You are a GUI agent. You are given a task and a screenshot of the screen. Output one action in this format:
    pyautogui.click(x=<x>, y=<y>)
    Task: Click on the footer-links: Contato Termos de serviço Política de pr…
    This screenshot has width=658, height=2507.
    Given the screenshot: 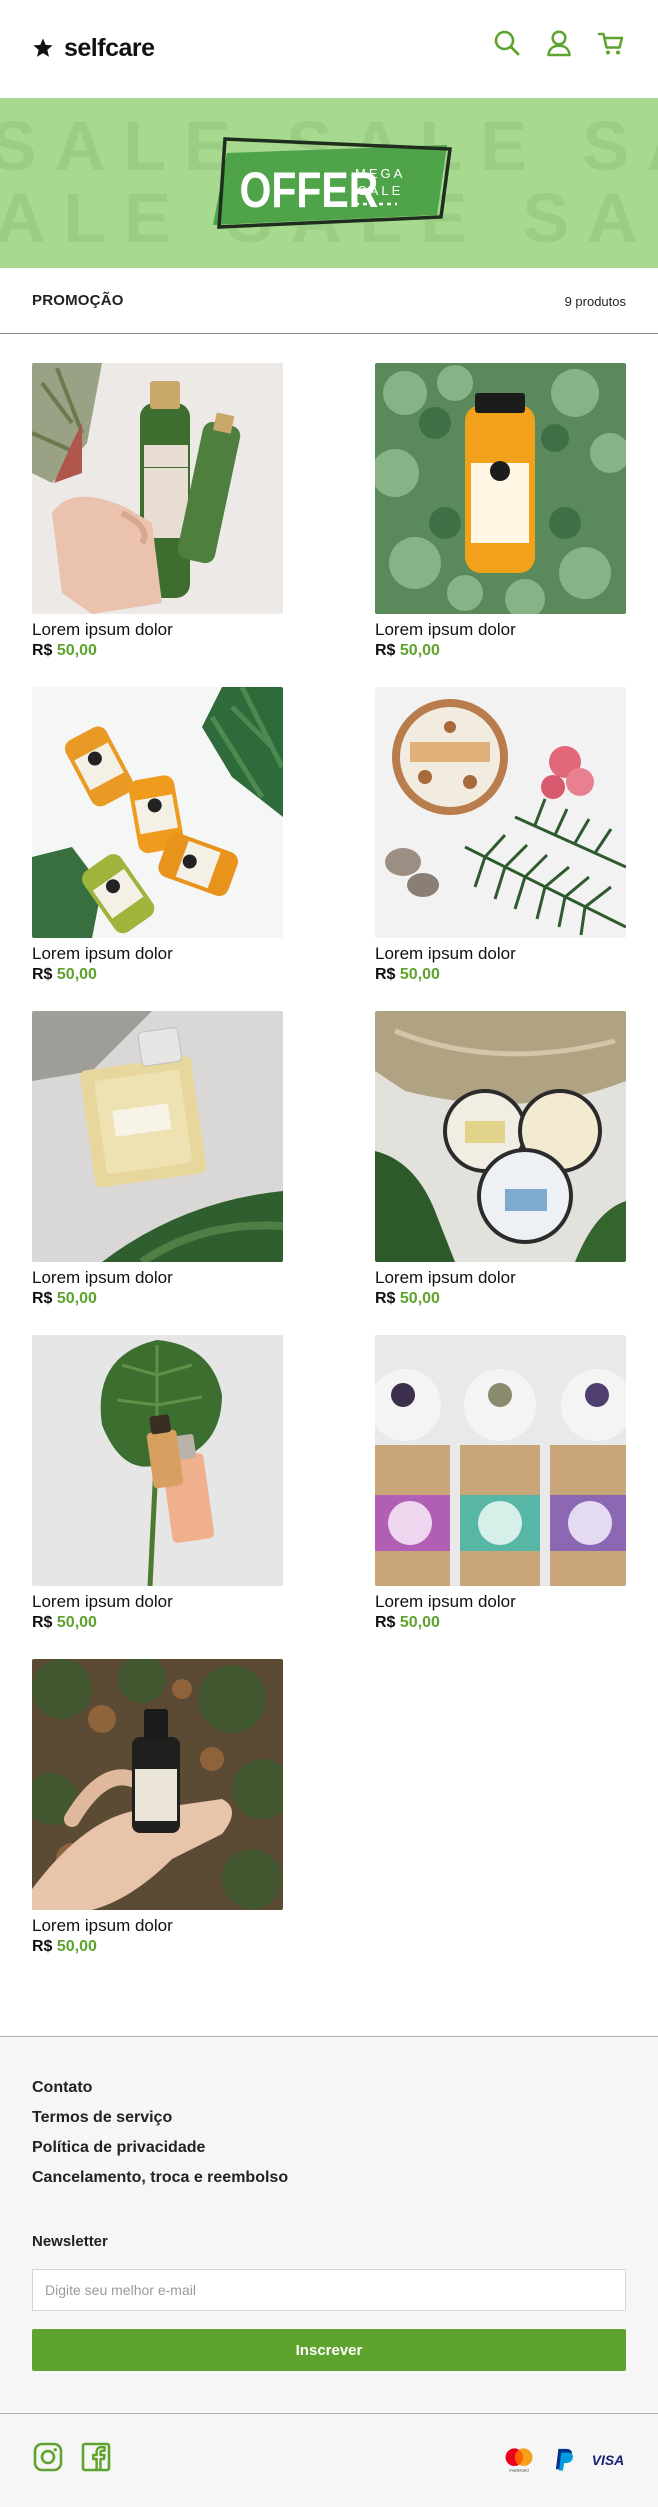 What is the action you would take?
    pyautogui.click(x=160, y=2133)
    